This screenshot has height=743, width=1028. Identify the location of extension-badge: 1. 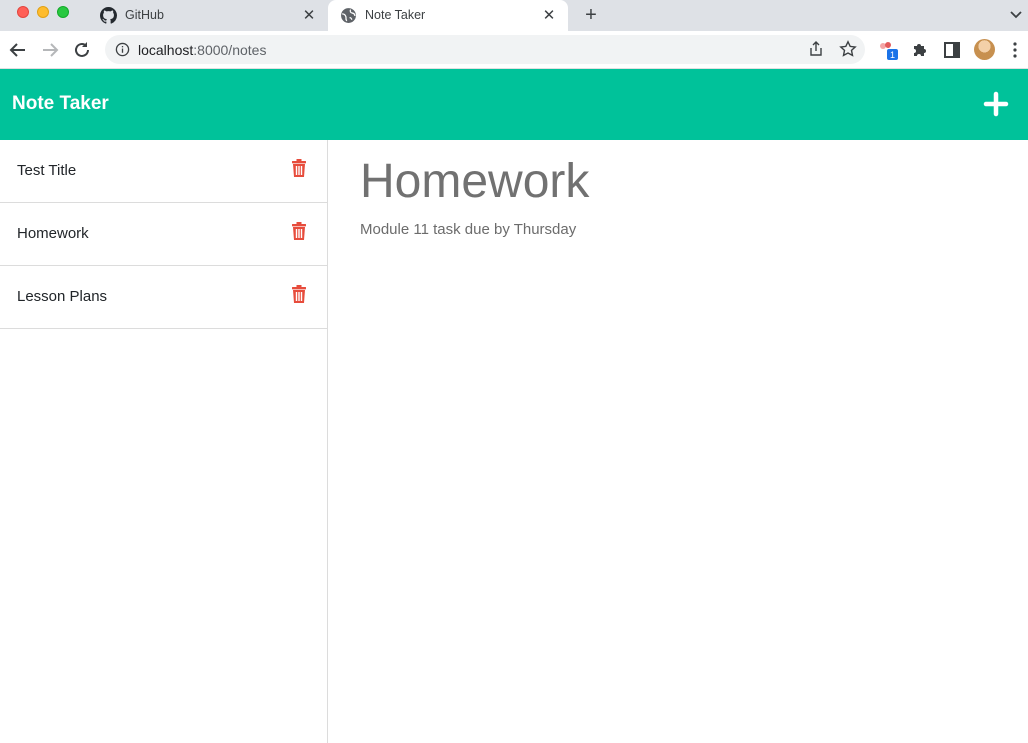
(892, 55).